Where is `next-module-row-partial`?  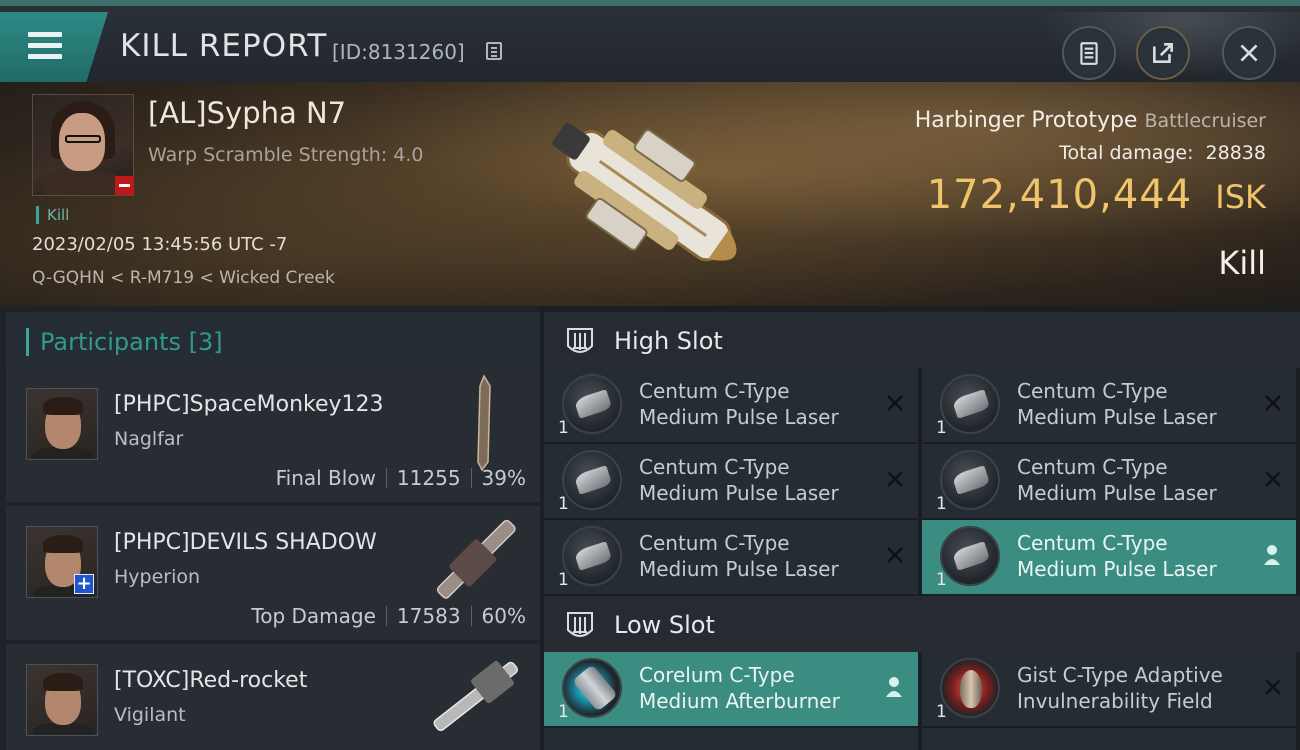 next-module-row-partial is located at coordinates (922, 739).